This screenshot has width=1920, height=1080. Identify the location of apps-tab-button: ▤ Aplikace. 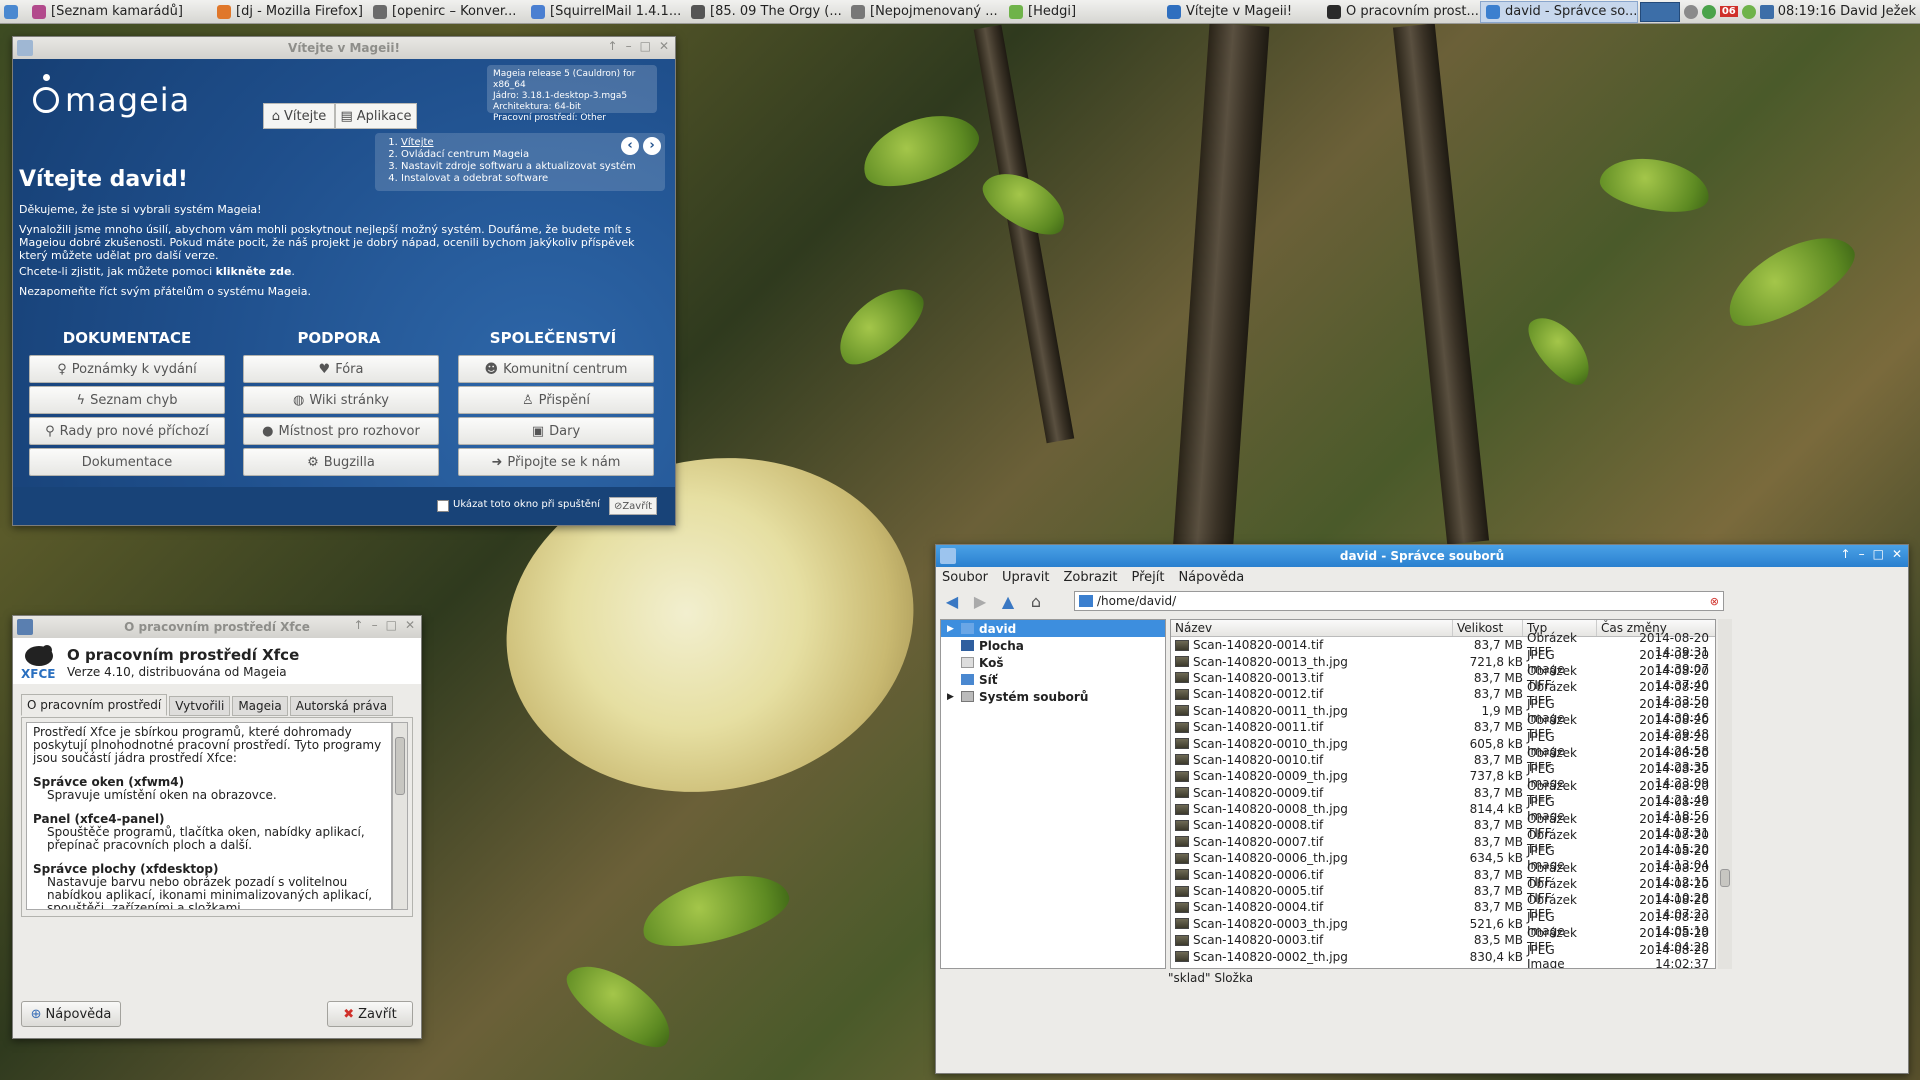
(376, 116).